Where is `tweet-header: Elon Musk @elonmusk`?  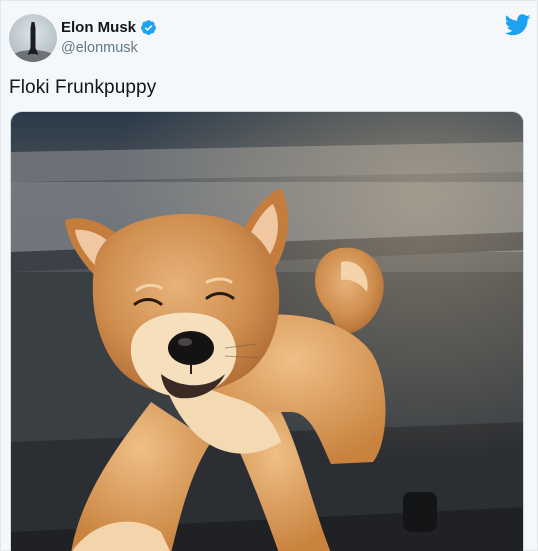 tweet-header: Elon Musk @elonmusk is located at coordinates (270, 39).